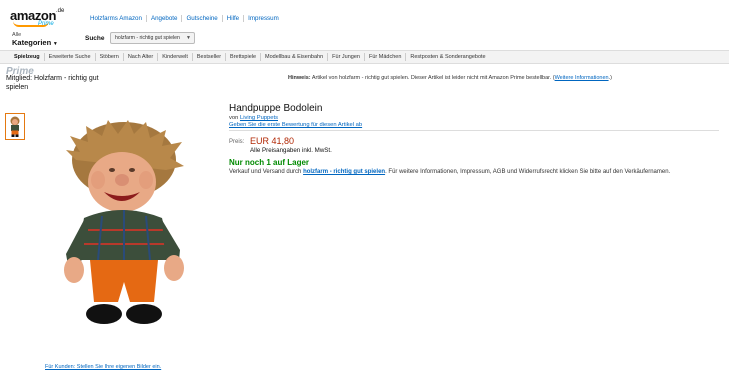 This screenshot has height=375, width=729. Describe the element at coordinates (237, 142) in the screenshot. I see `price-label: Preis:` at that location.